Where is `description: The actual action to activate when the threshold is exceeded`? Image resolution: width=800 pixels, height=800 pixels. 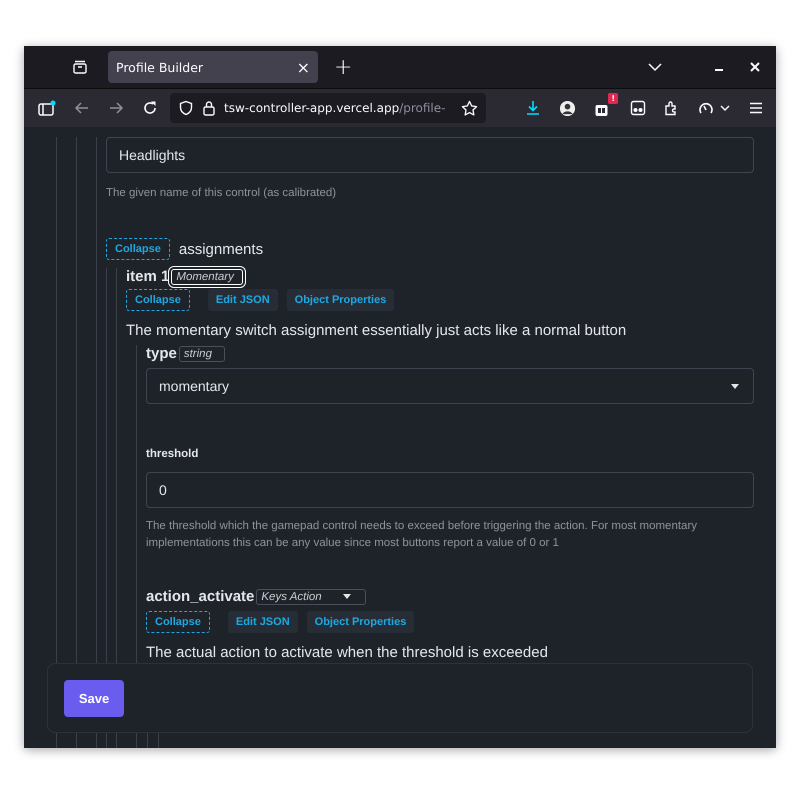
description: The actual action to activate when the threshold is exceeded is located at coordinates (347, 652).